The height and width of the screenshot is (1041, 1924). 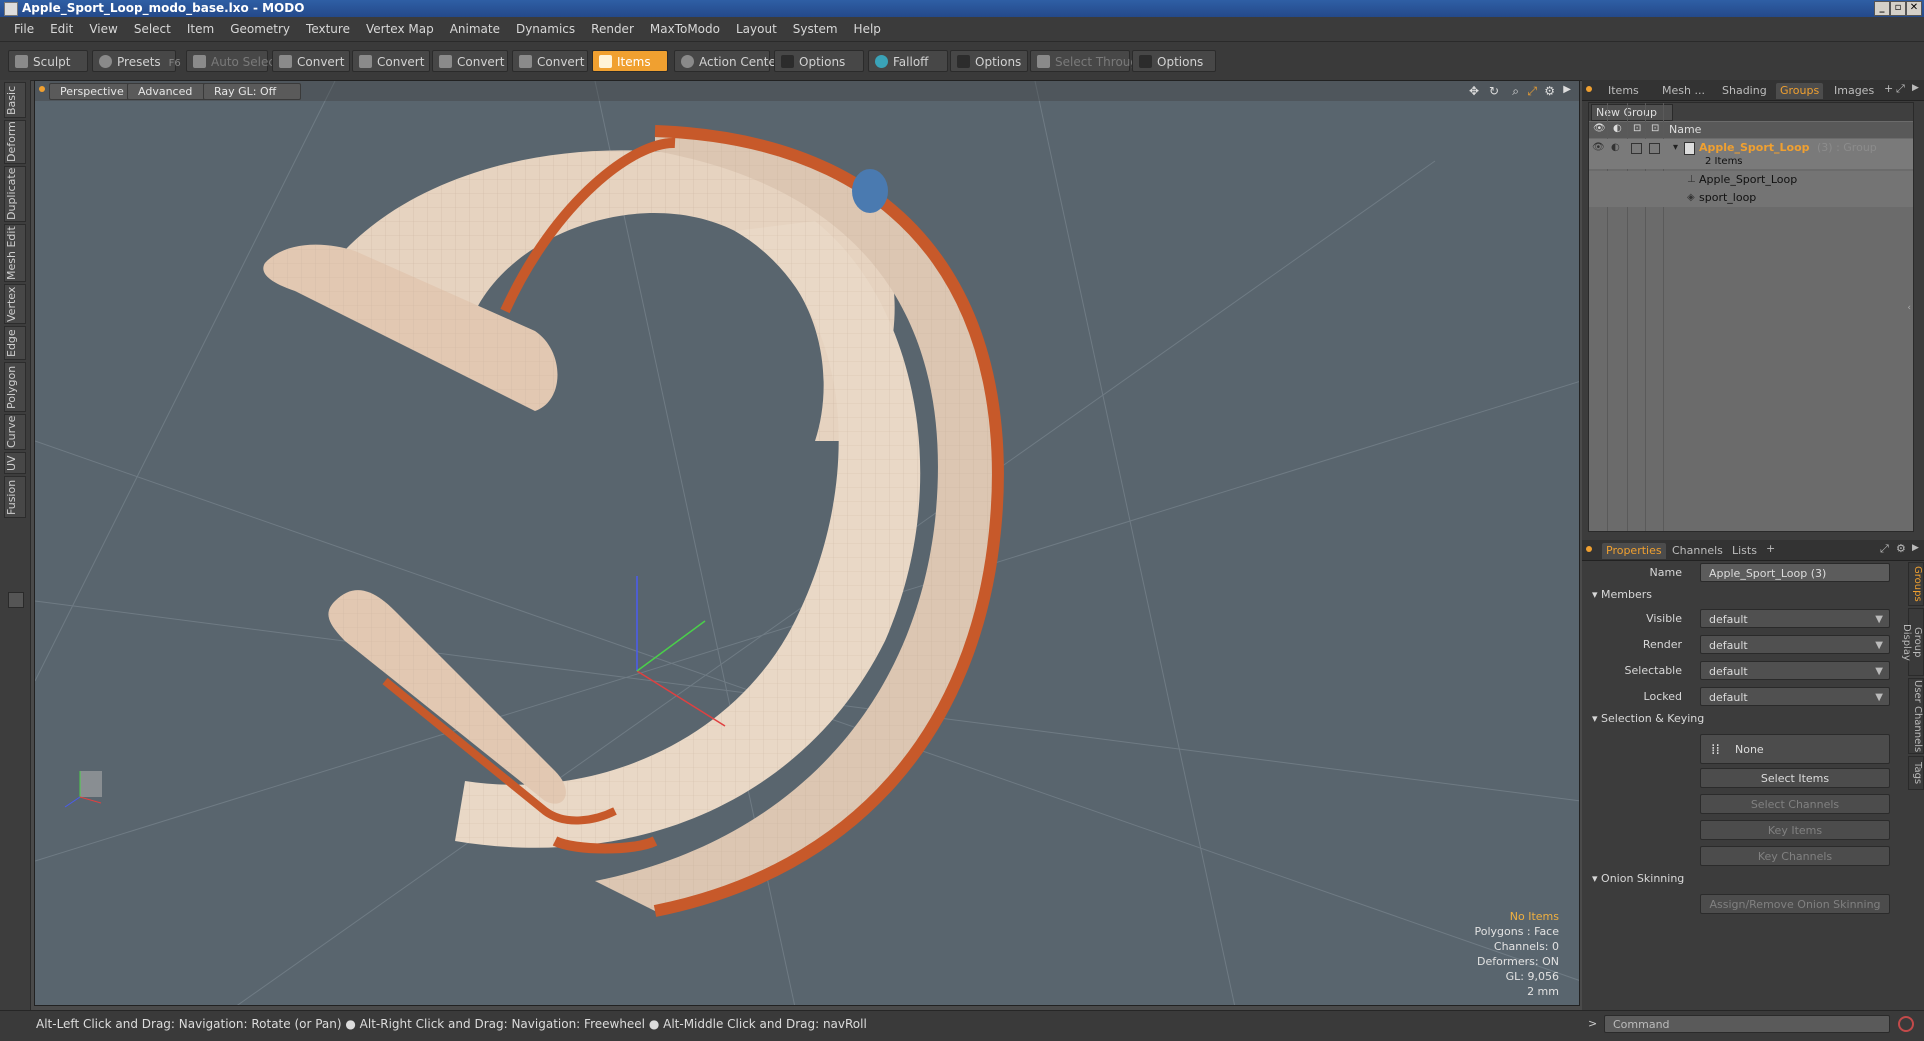 I want to click on key-channels-button: Key Channels, so click(x=1795, y=856).